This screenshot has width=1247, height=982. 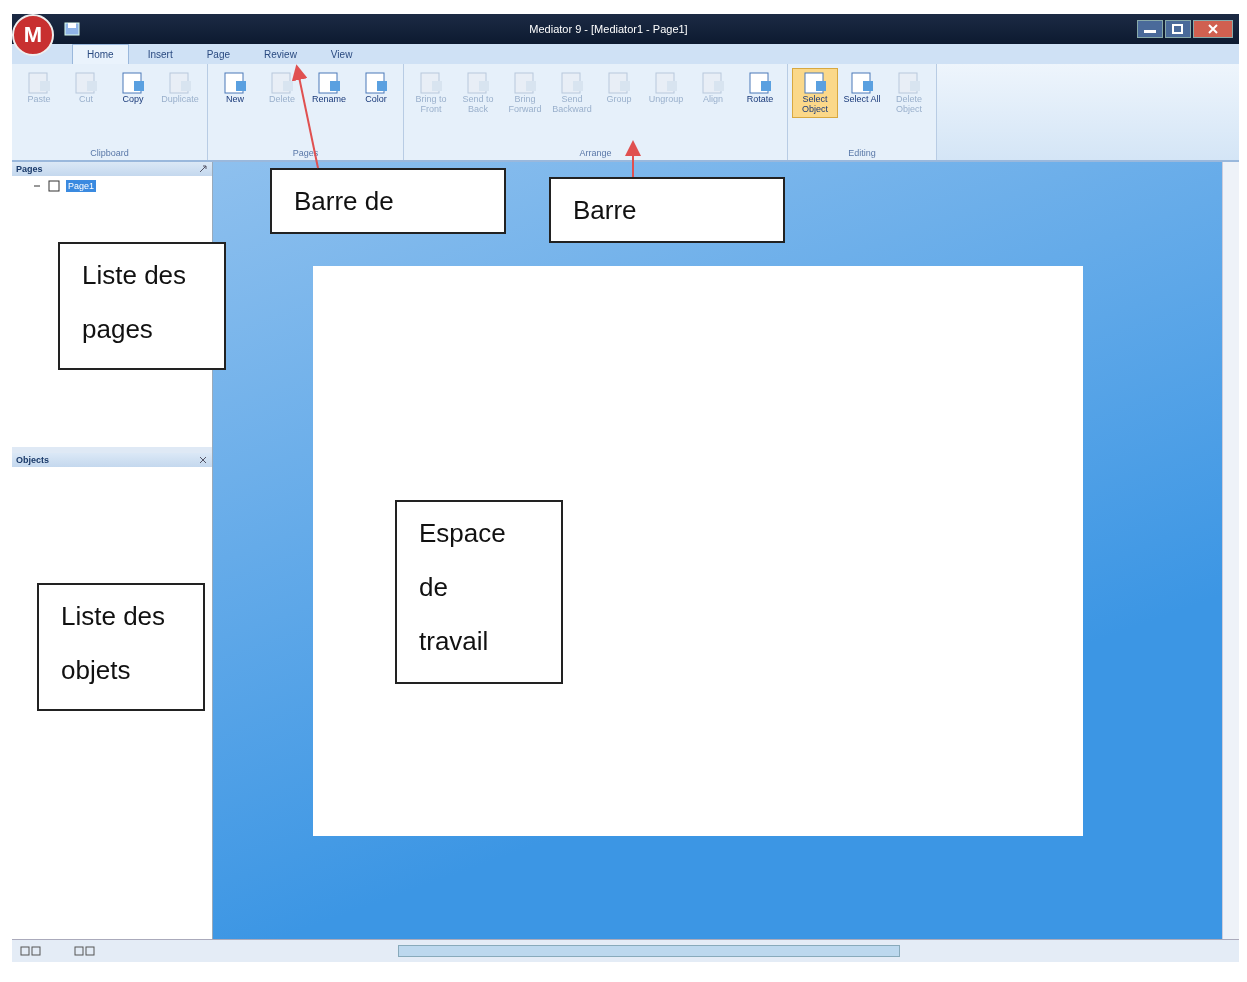 I want to click on minimize-button, so click(x=1150, y=29).